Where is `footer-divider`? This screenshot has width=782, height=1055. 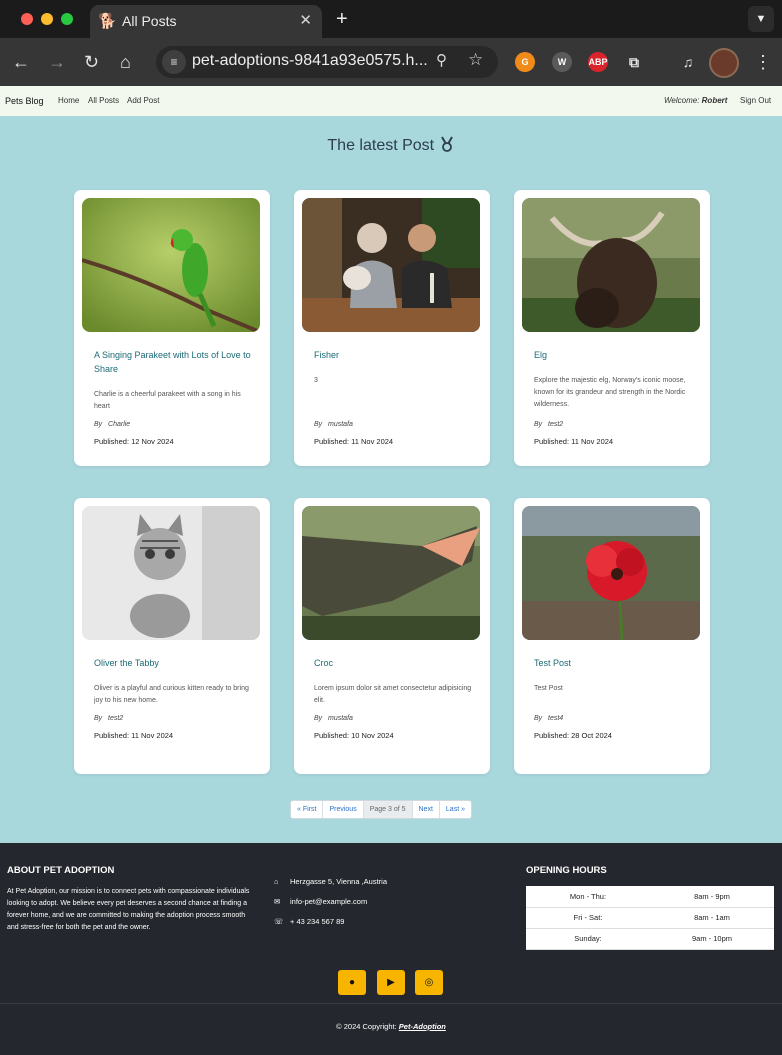
footer-divider is located at coordinates (391, 1003).